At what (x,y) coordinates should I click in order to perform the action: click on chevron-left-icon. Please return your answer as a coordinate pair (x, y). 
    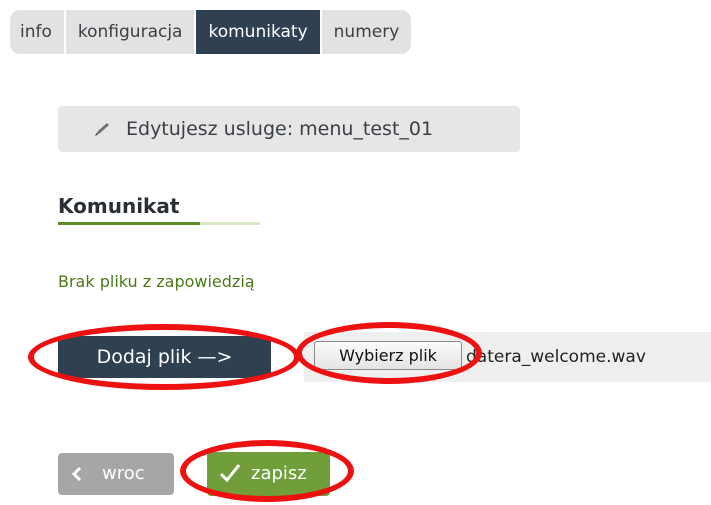
    Looking at the image, I should click on (77, 474).